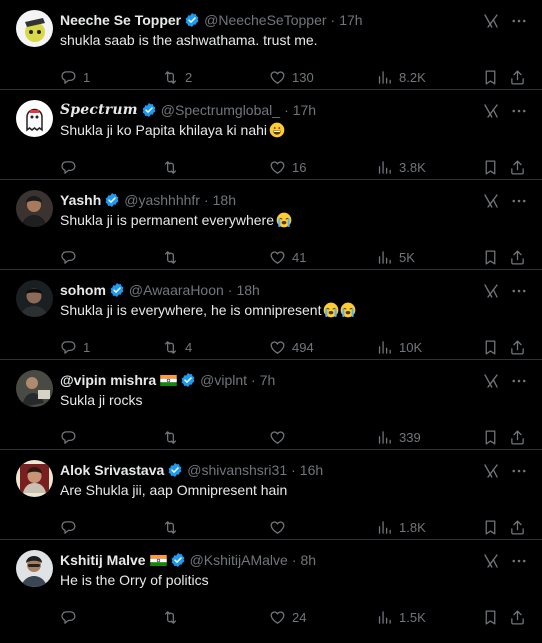 This screenshot has width=542, height=643. Describe the element at coordinates (176, 290) in the screenshot. I see `user-handle: @AwaaraHoon` at that location.